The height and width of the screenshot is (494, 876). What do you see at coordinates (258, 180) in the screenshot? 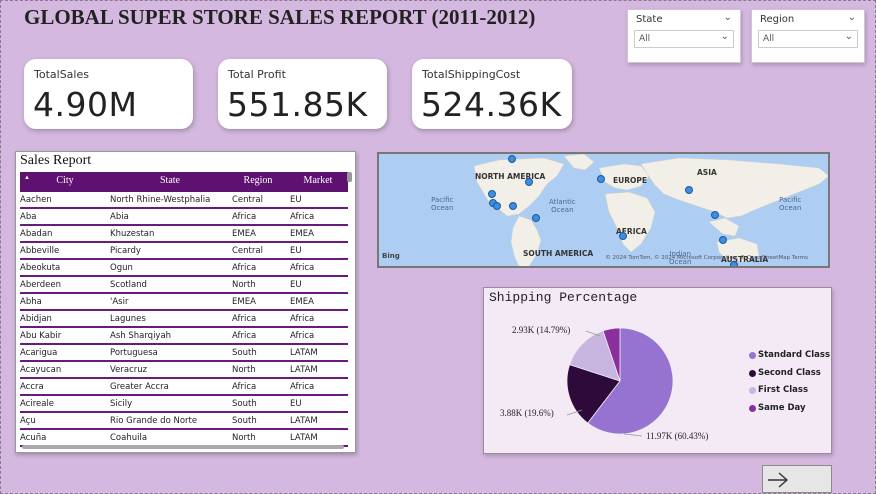
I see `column-header-region: Region` at bounding box center [258, 180].